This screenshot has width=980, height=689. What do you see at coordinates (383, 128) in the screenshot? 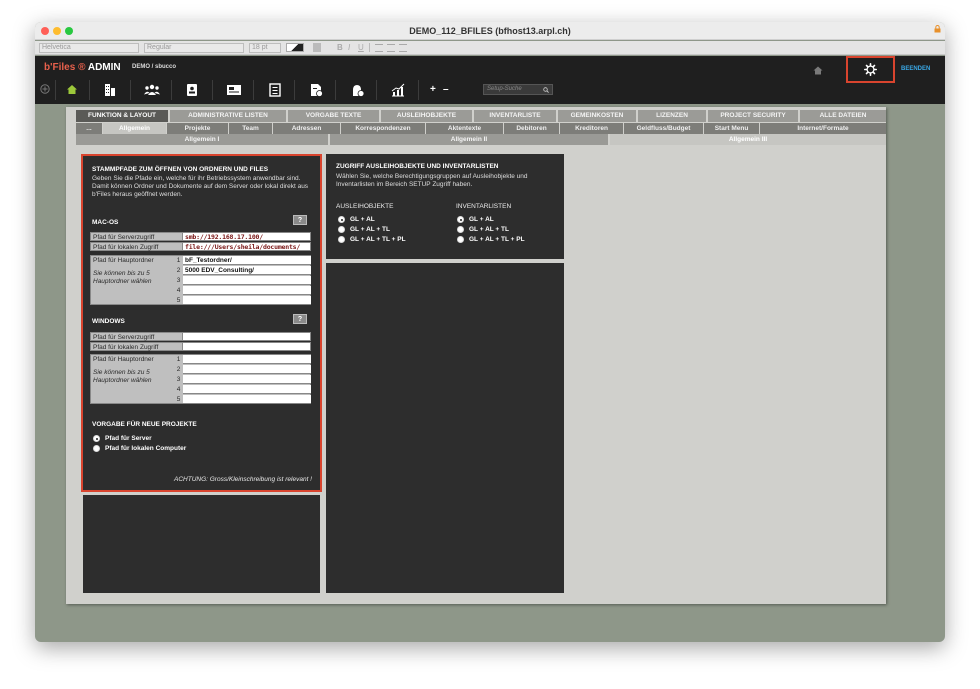
I see `tab-korrespondenzen: Korrespondenzen` at bounding box center [383, 128].